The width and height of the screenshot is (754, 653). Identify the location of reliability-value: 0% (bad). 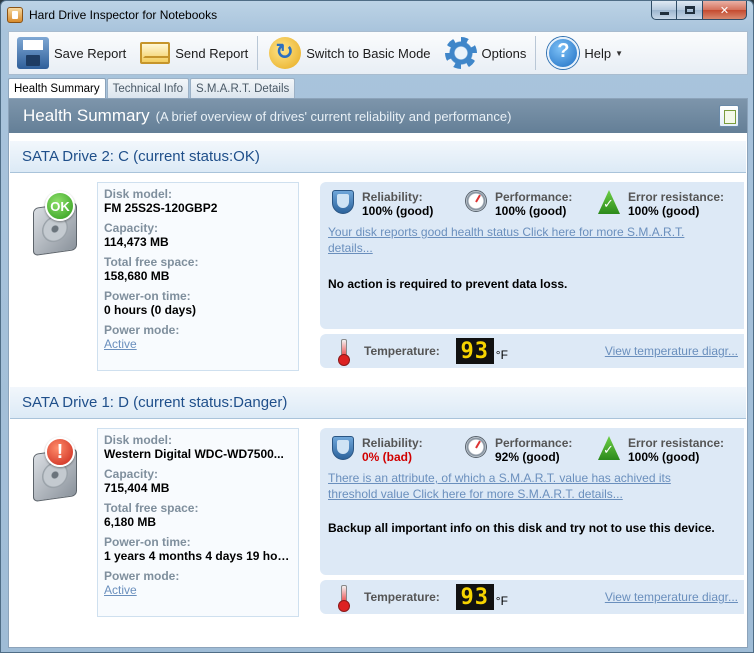
(387, 457).